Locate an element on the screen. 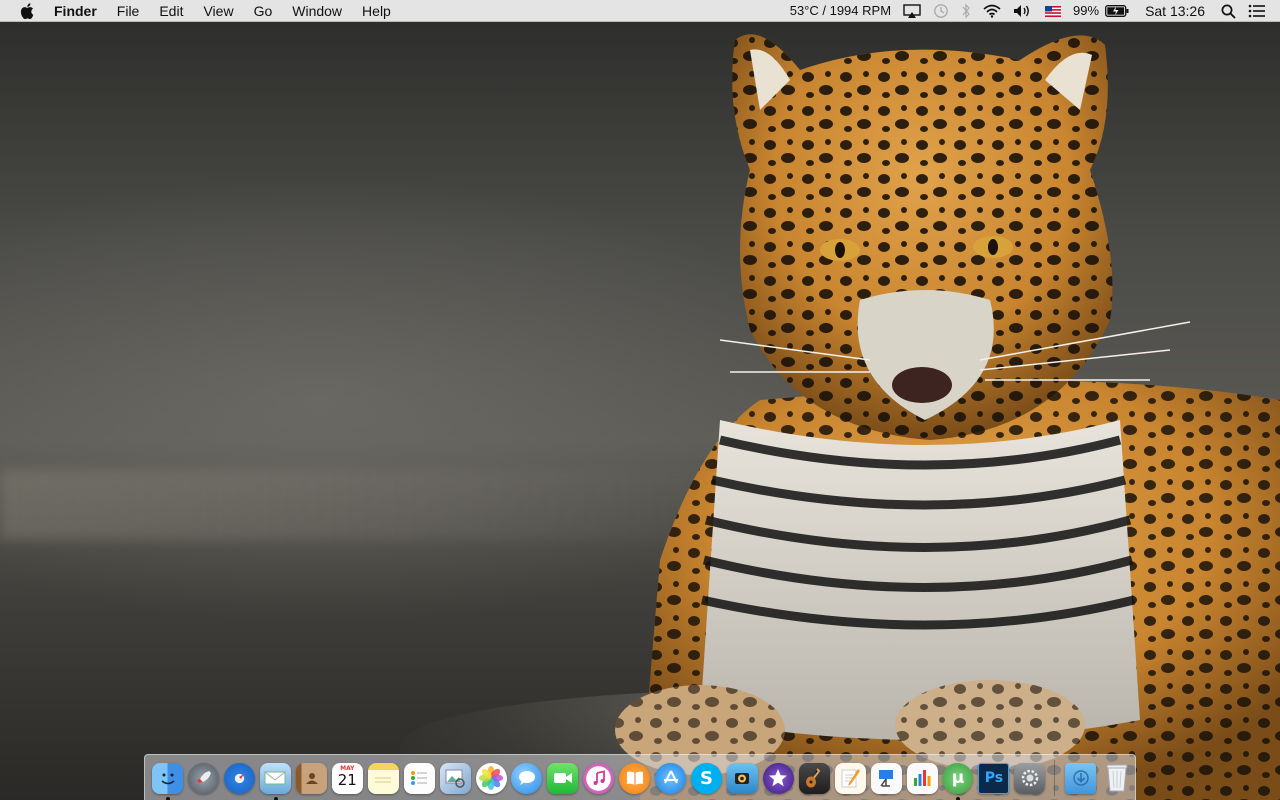 Image resolution: width=1280 pixels, height=800 pixels. dock-itunes is located at coordinates (598, 778).